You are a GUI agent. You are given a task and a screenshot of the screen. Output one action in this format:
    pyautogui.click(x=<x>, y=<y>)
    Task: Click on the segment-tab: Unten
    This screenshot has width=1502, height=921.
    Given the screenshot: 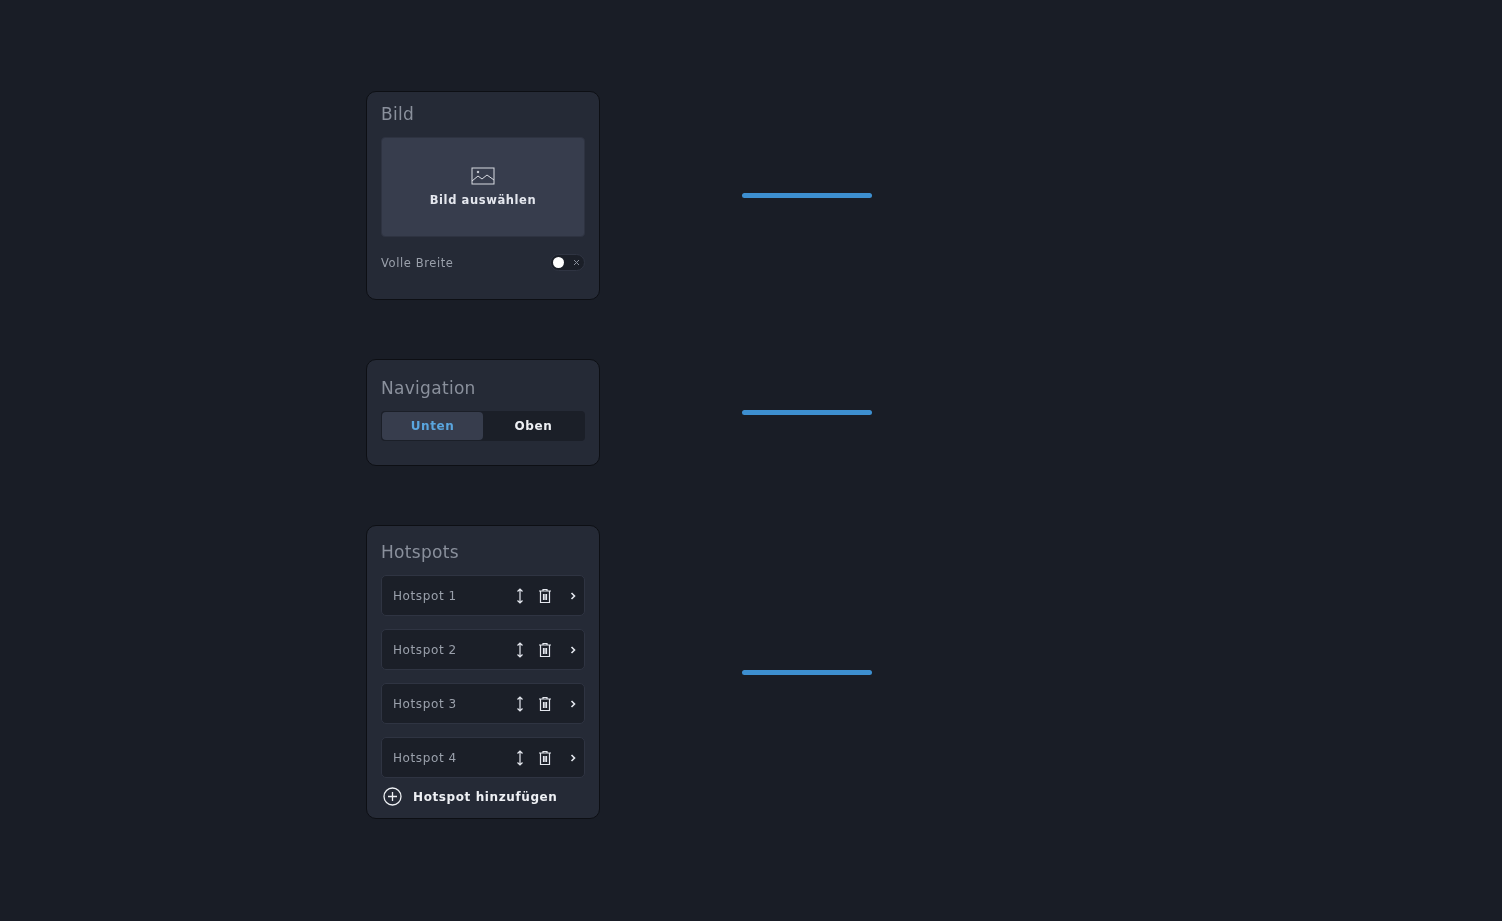 What is the action you would take?
    pyautogui.click(x=432, y=426)
    